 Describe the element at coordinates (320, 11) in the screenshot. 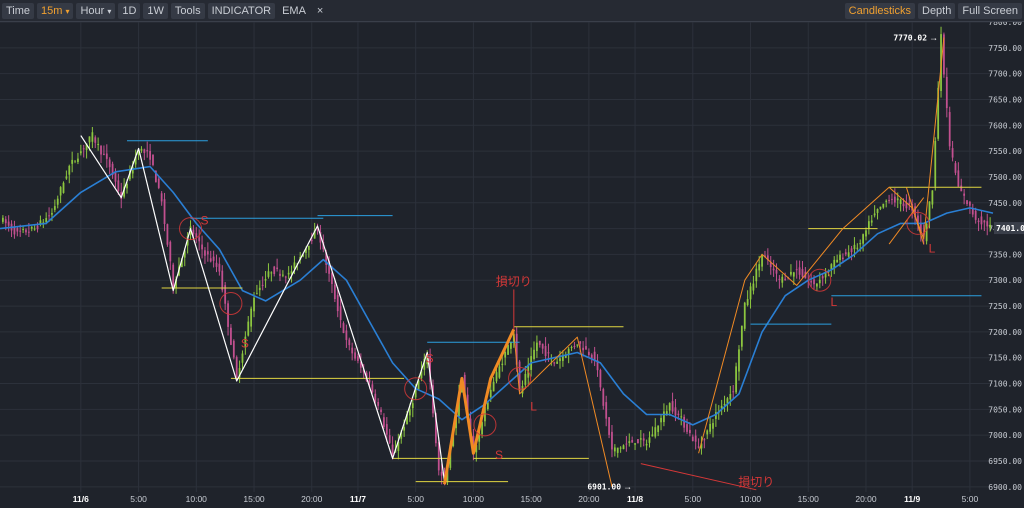

I see `ema-remove-icon: ×` at that location.